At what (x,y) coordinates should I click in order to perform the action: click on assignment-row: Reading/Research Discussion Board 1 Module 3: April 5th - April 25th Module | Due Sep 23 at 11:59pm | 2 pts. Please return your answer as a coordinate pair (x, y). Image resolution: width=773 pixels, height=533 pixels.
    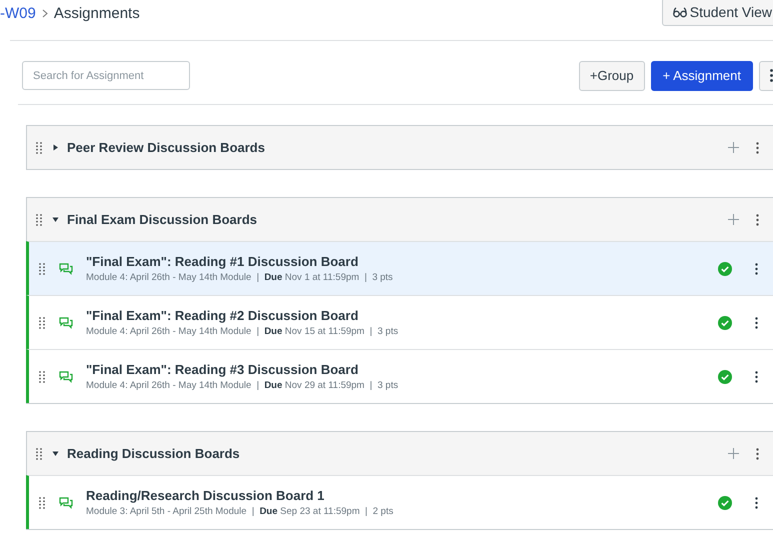
    Looking at the image, I should click on (399, 502).